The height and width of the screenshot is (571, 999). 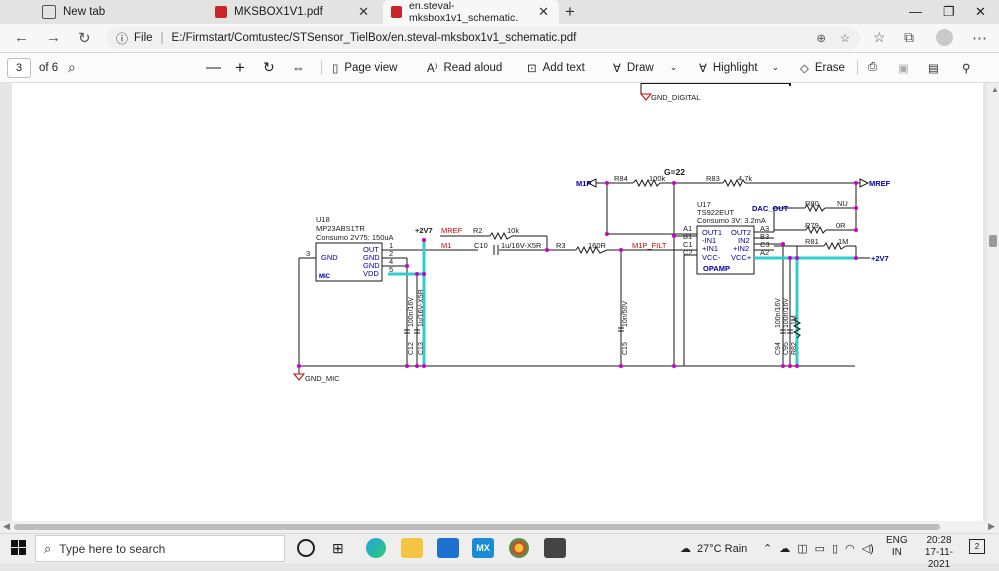 What do you see at coordinates (657, 178) in the screenshot?
I see `r84-value: 100k` at bounding box center [657, 178].